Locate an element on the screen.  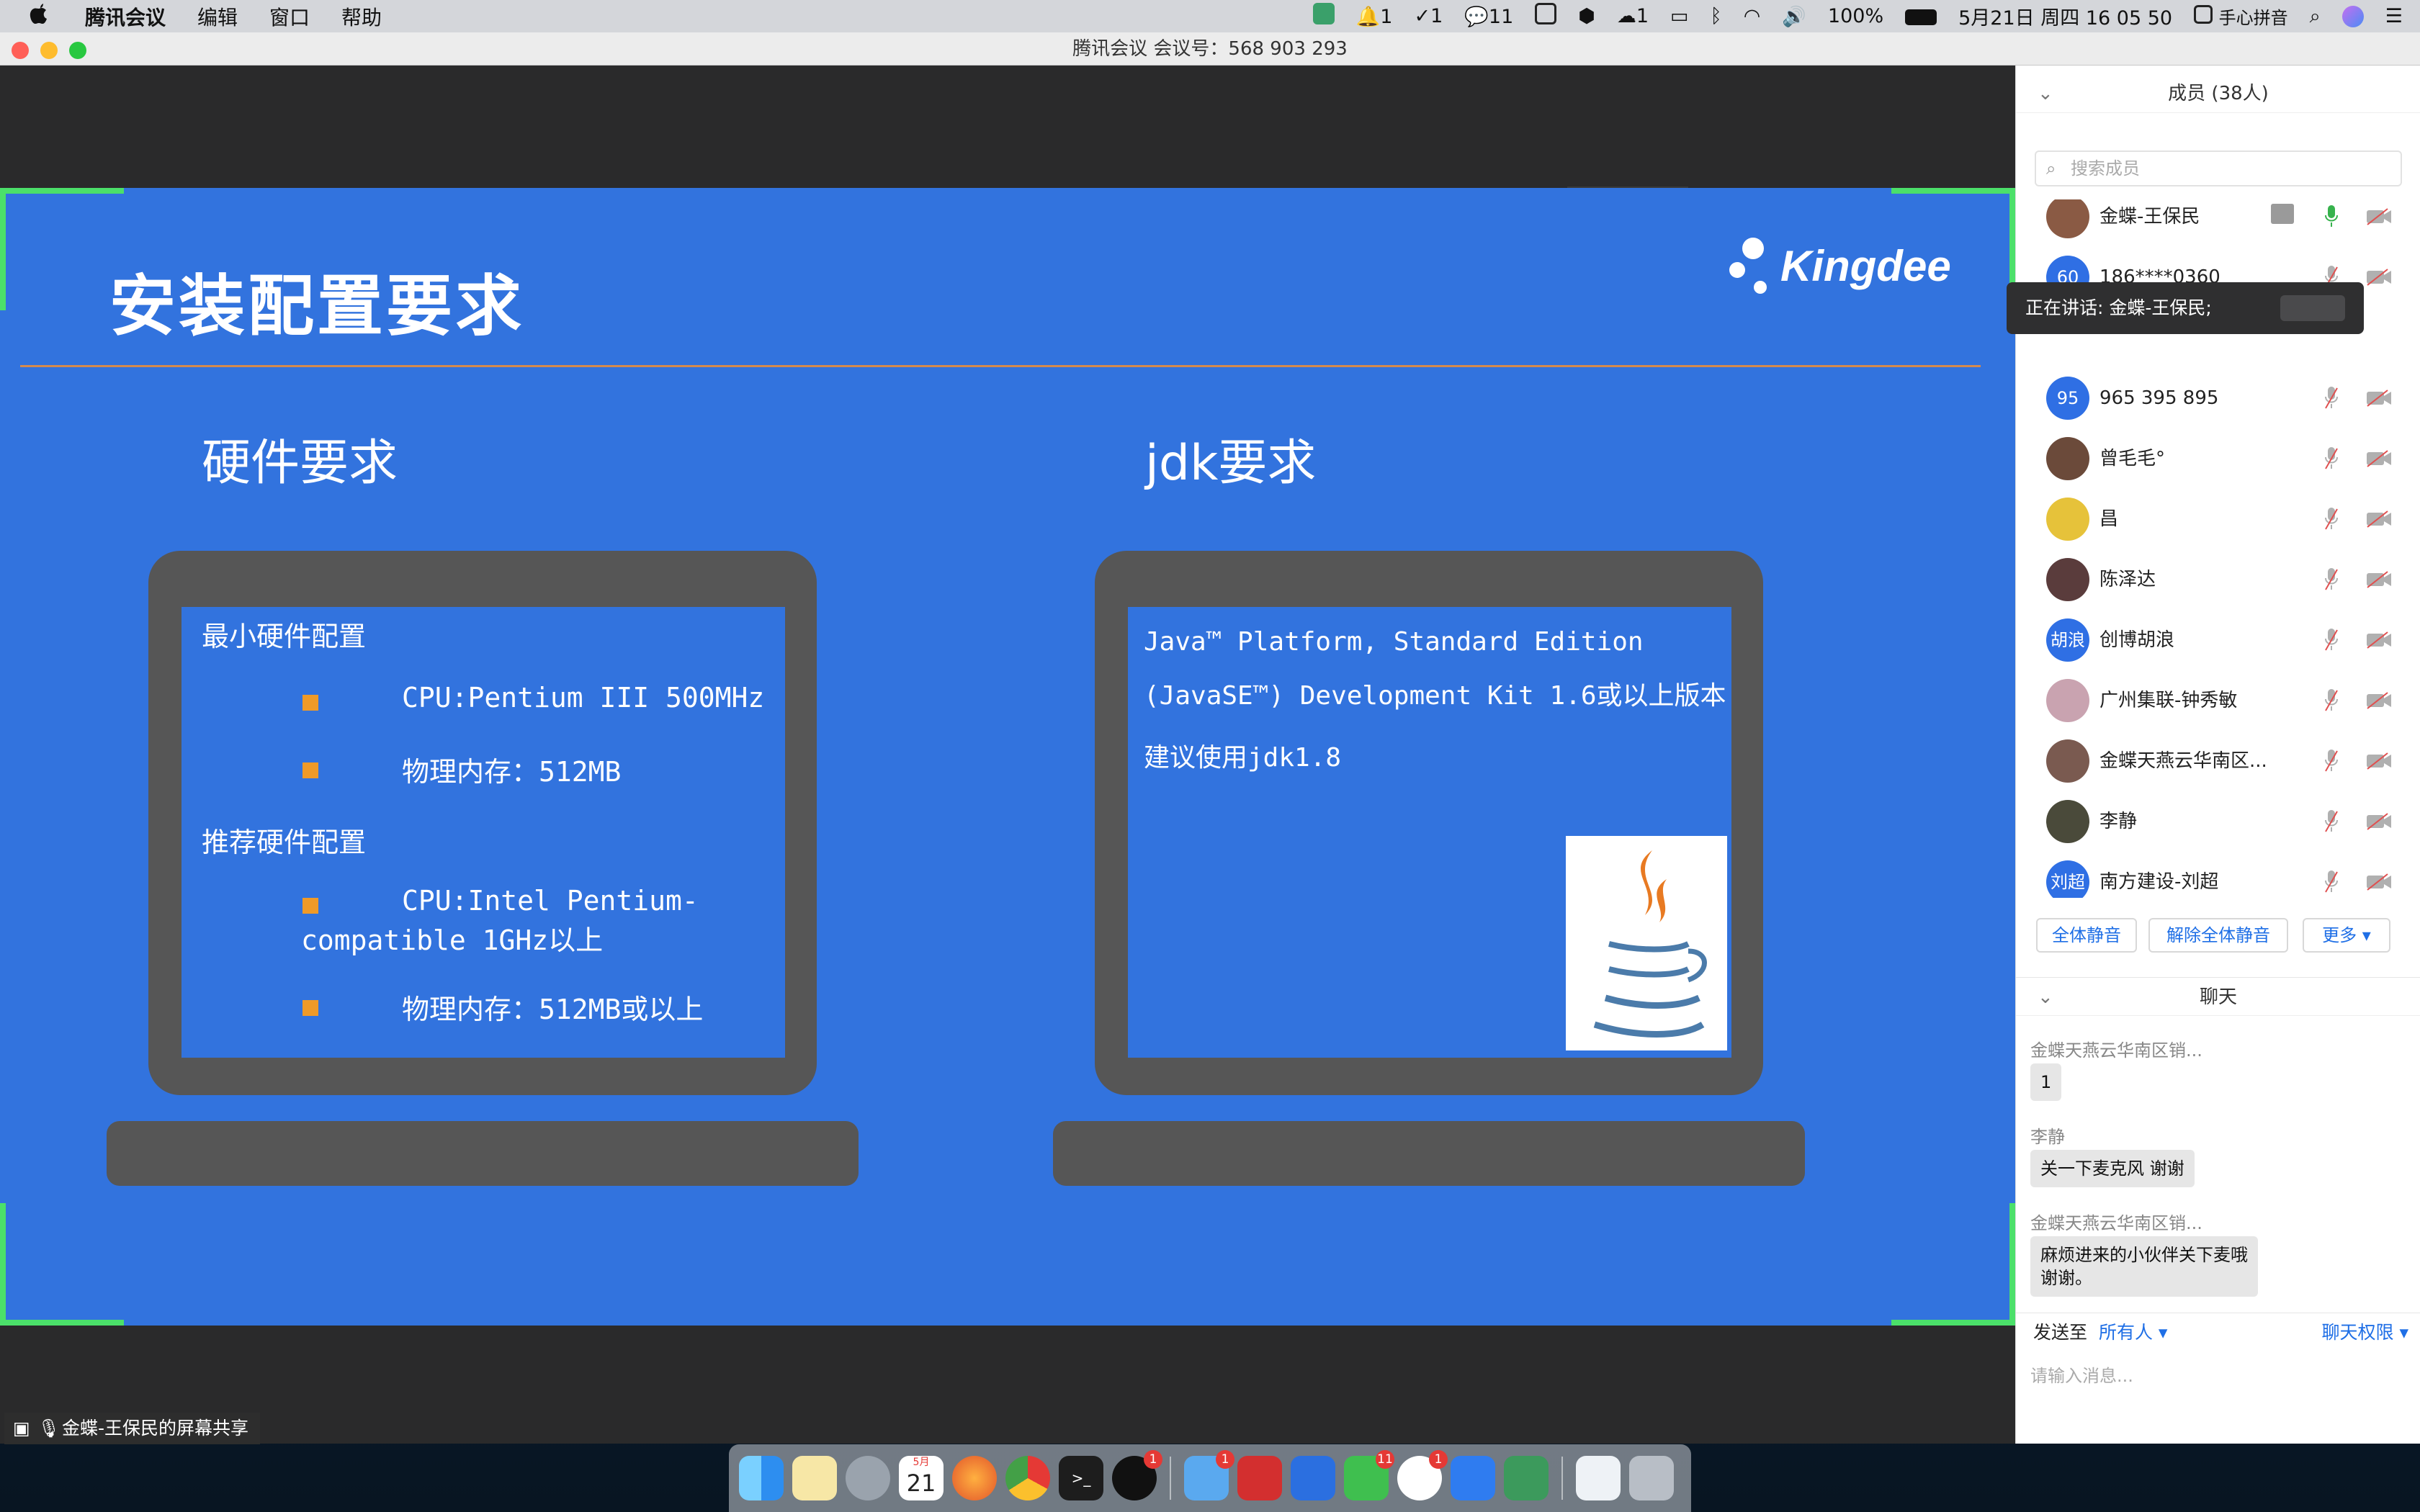
menu-window: 窗口 is located at coordinates (289, 16).